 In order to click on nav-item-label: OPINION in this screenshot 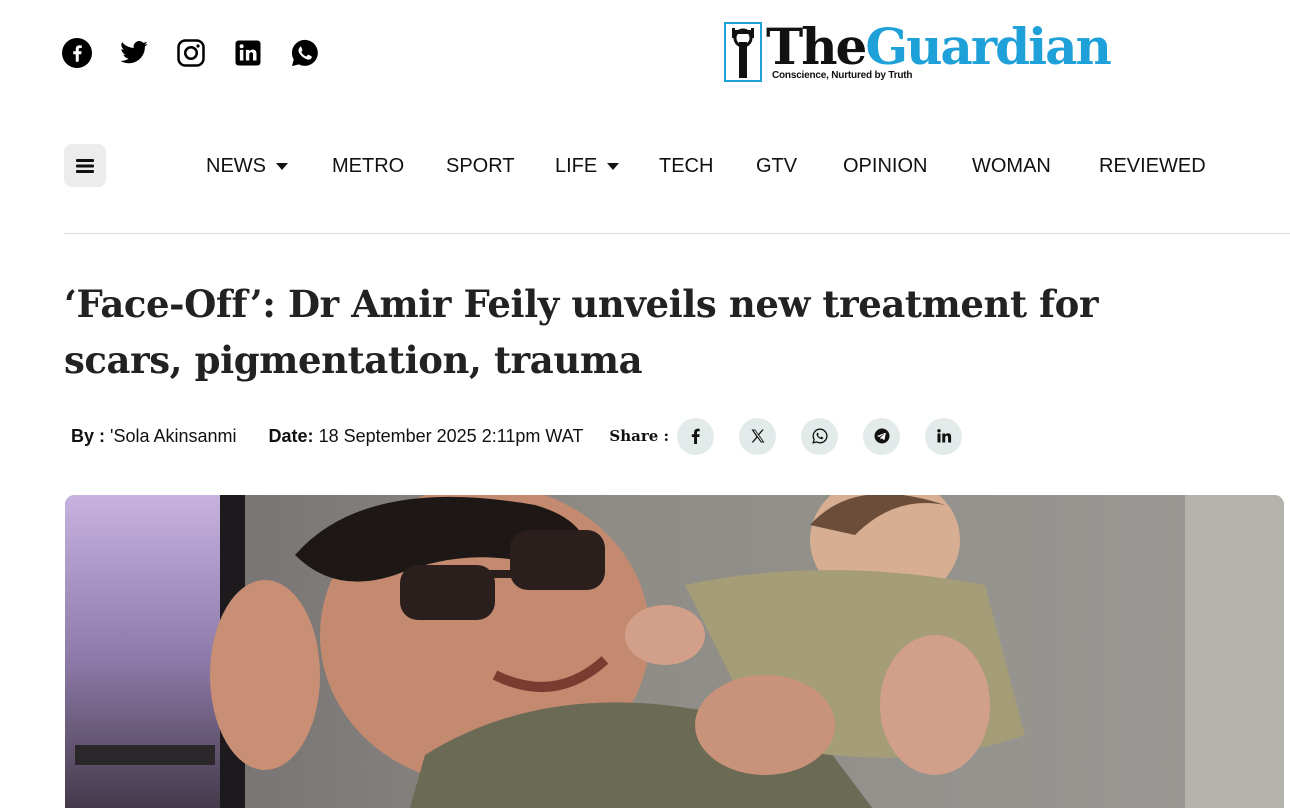, I will do `click(885, 166)`.